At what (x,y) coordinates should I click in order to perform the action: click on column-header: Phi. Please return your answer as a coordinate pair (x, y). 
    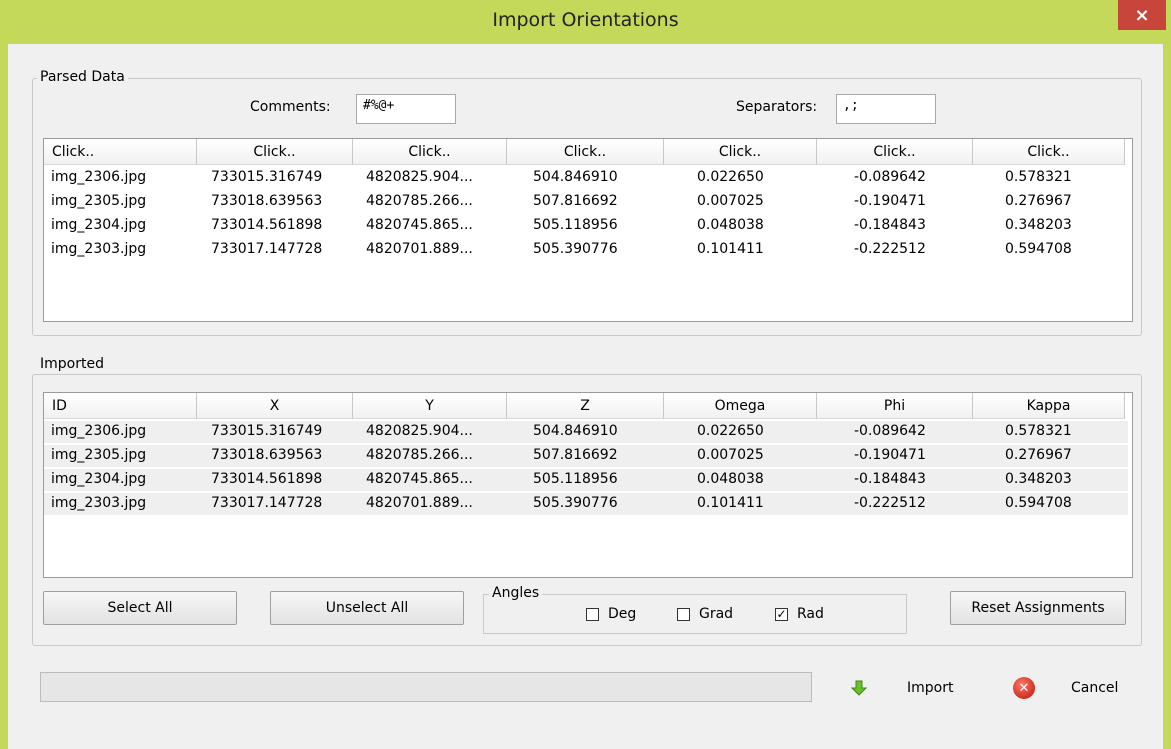
    Looking at the image, I should click on (895, 406).